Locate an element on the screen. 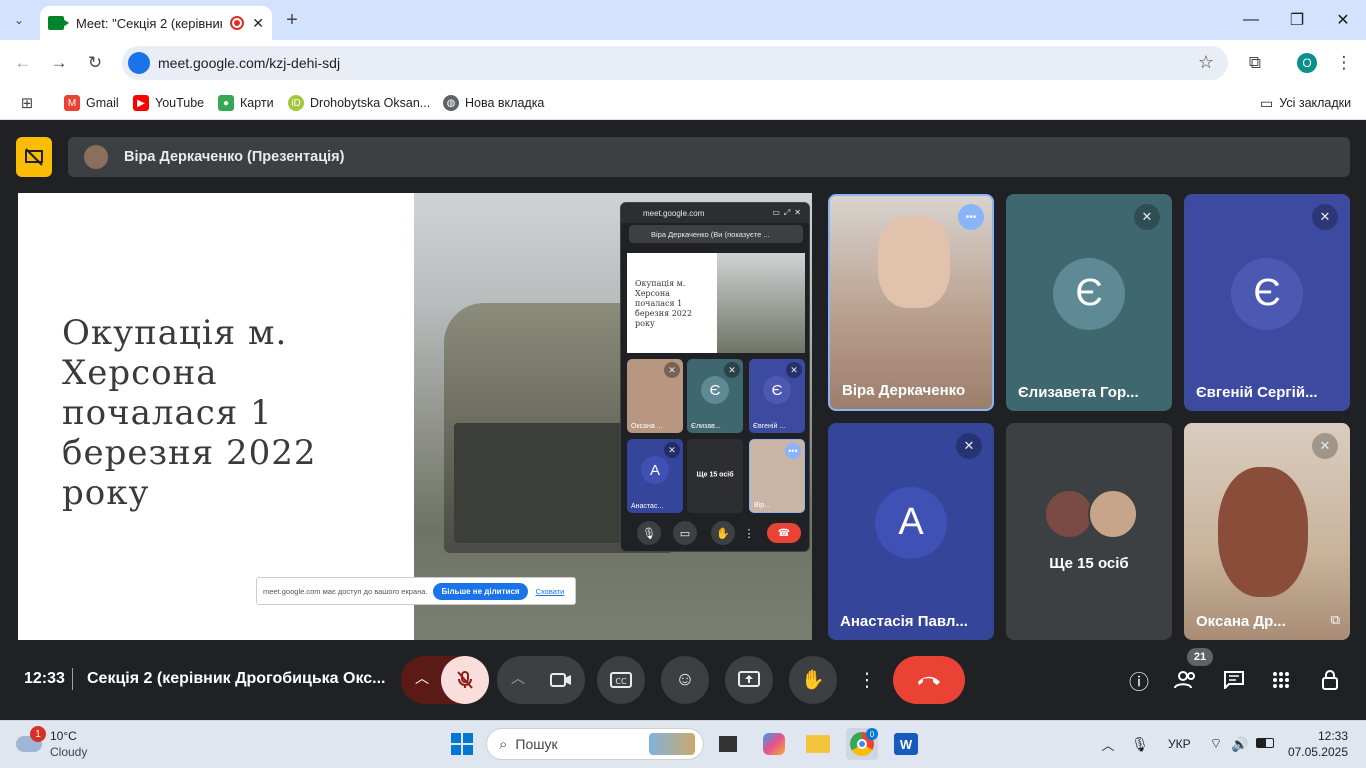  file-explorer-icon is located at coordinates (818, 744).